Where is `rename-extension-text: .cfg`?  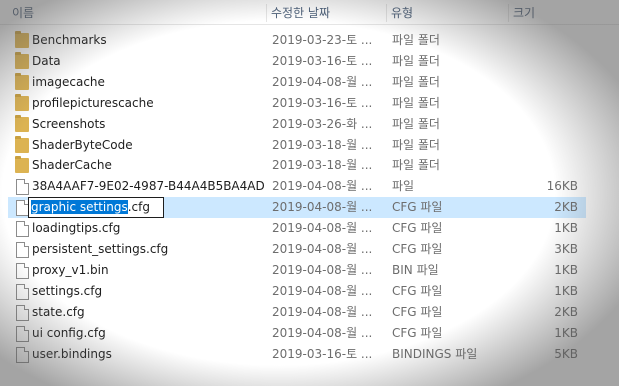 rename-extension-text: .cfg is located at coordinates (138, 207).